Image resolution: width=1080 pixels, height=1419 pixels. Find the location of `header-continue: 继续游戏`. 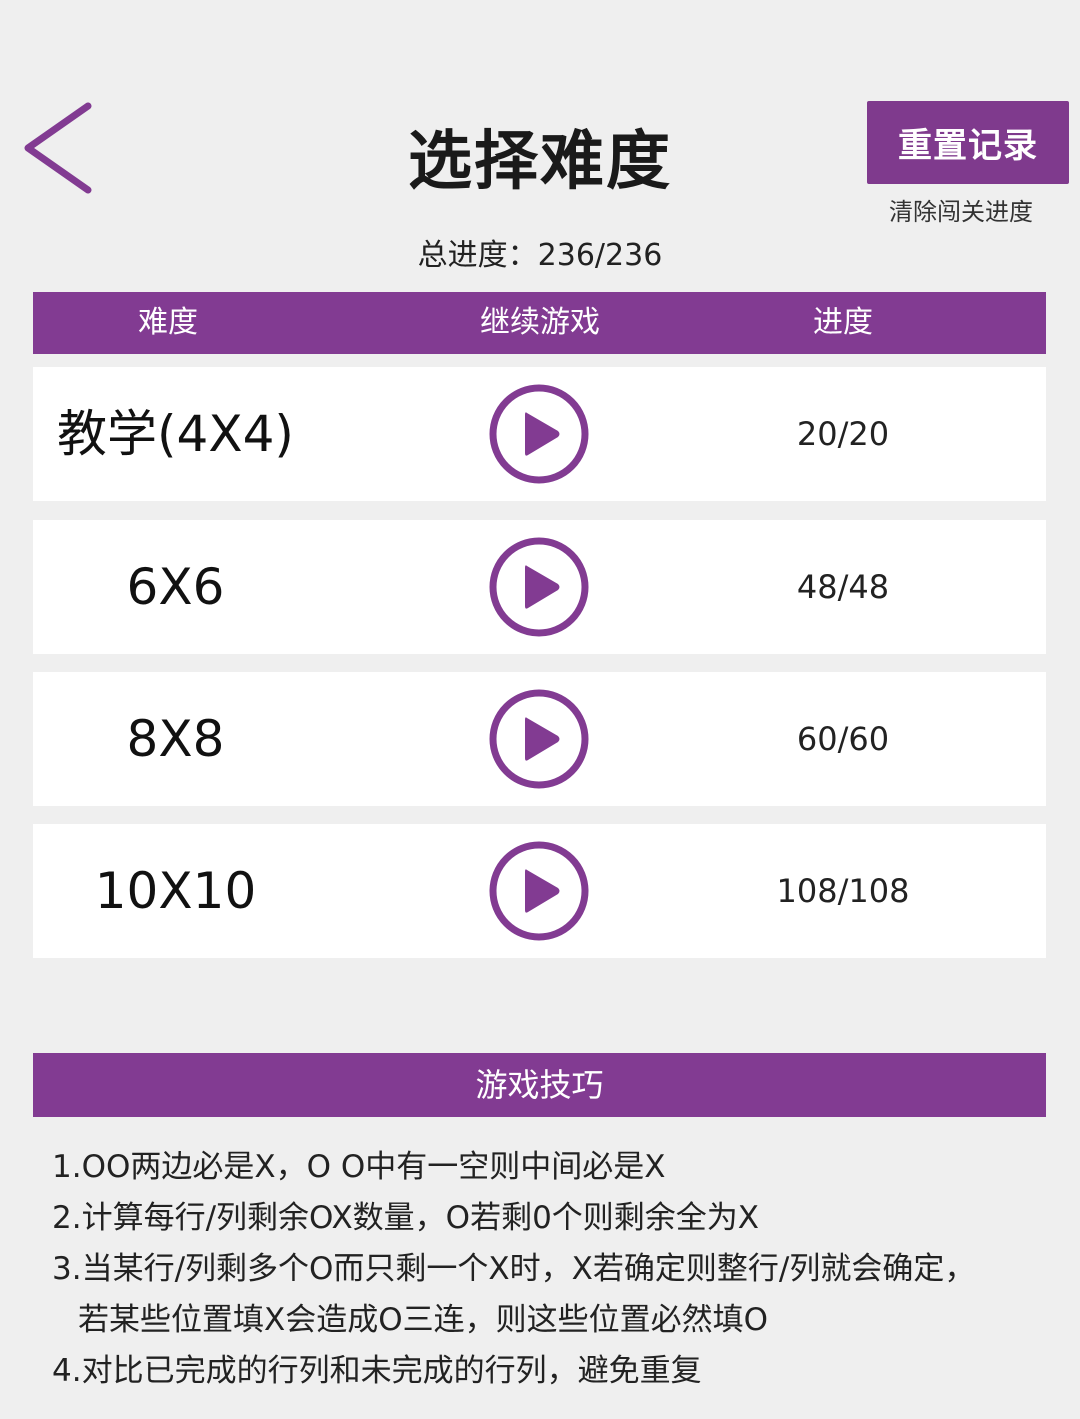

header-continue: 继续游戏 is located at coordinates (540, 322).